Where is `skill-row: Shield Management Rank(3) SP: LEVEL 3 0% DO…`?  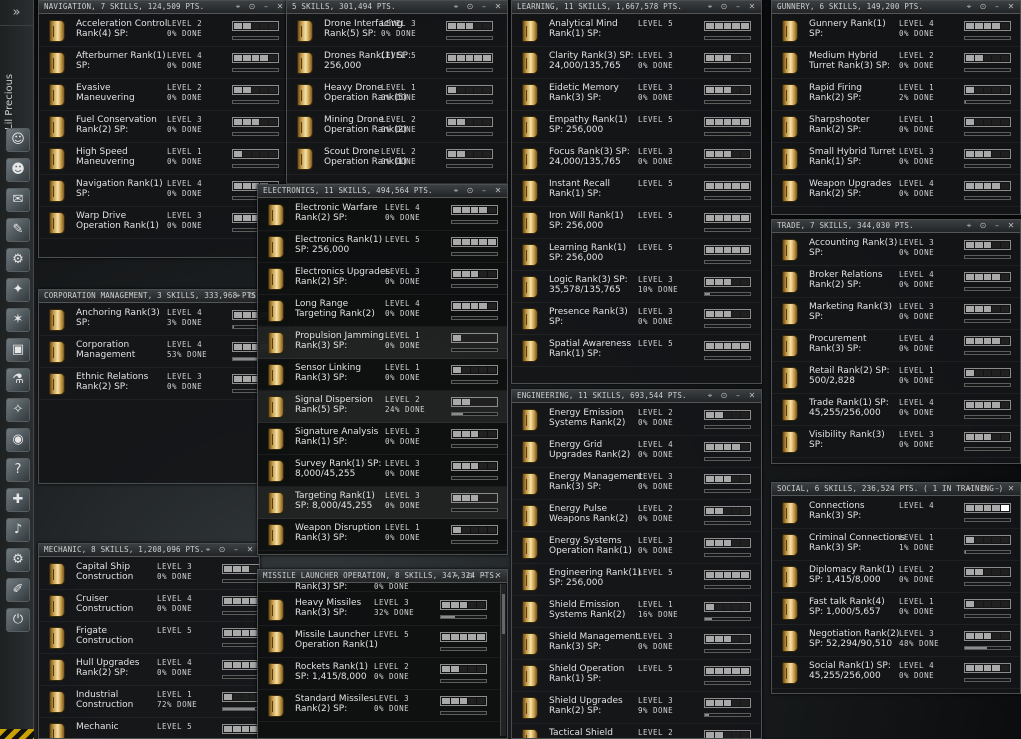
skill-row: Shield Management Rank(3) SP: LEVEL 3 0% DO… is located at coordinates (636, 644).